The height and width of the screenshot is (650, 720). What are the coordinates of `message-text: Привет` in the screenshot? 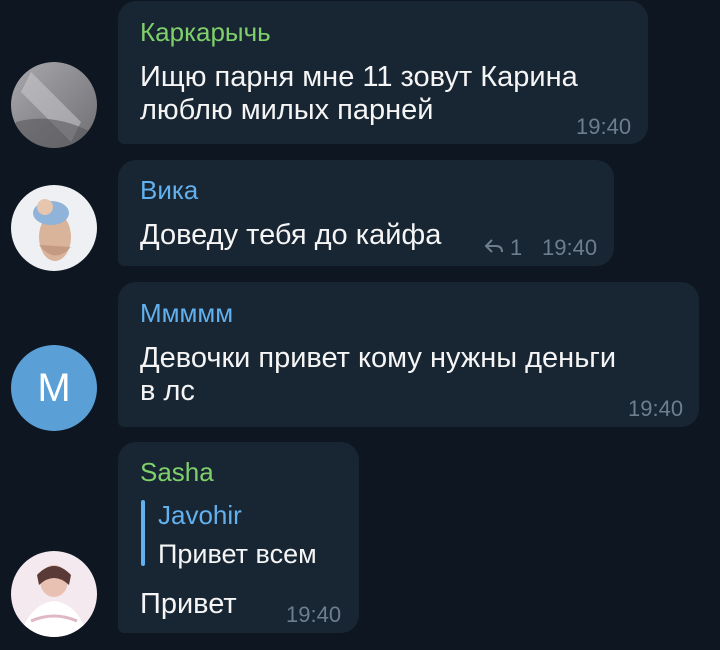 It's located at (188, 604).